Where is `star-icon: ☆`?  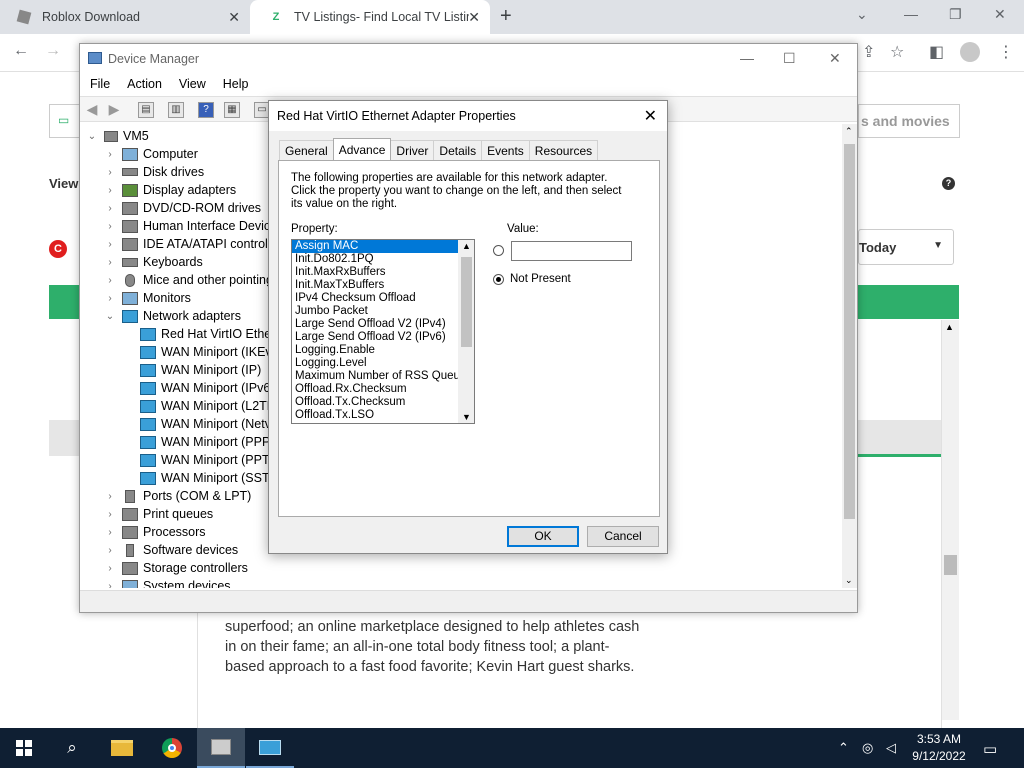
star-icon: ☆ is located at coordinates (897, 52).